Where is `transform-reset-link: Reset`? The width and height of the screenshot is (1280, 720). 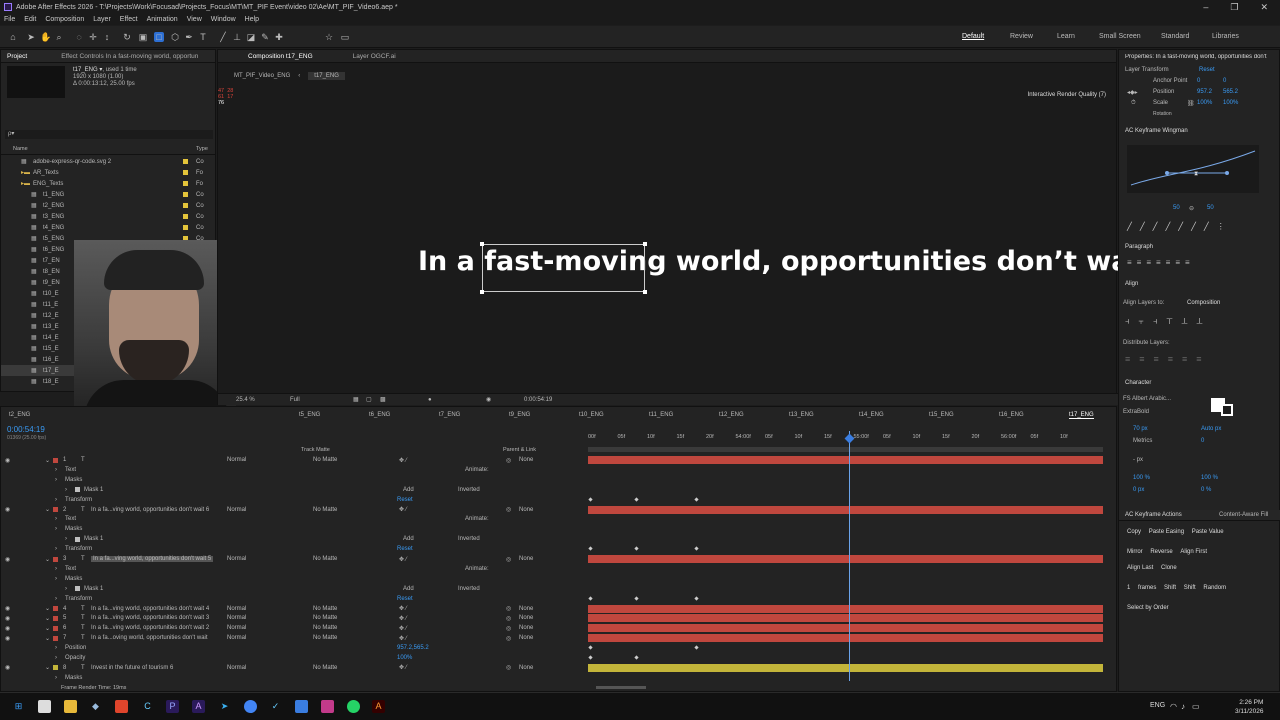
transform-reset-link: Reset is located at coordinates (405, 549).